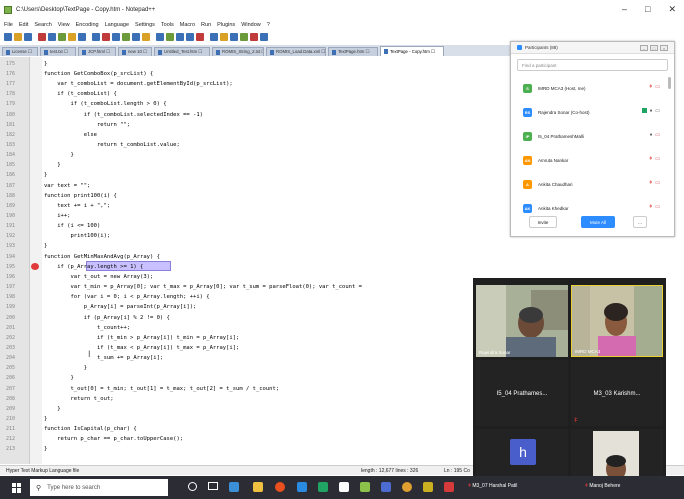  What do you see at coordinates (617, 321) in the screenshot?
I see `video-tile-imrd: IMRD MCA3` at bounding box center [617, 321].